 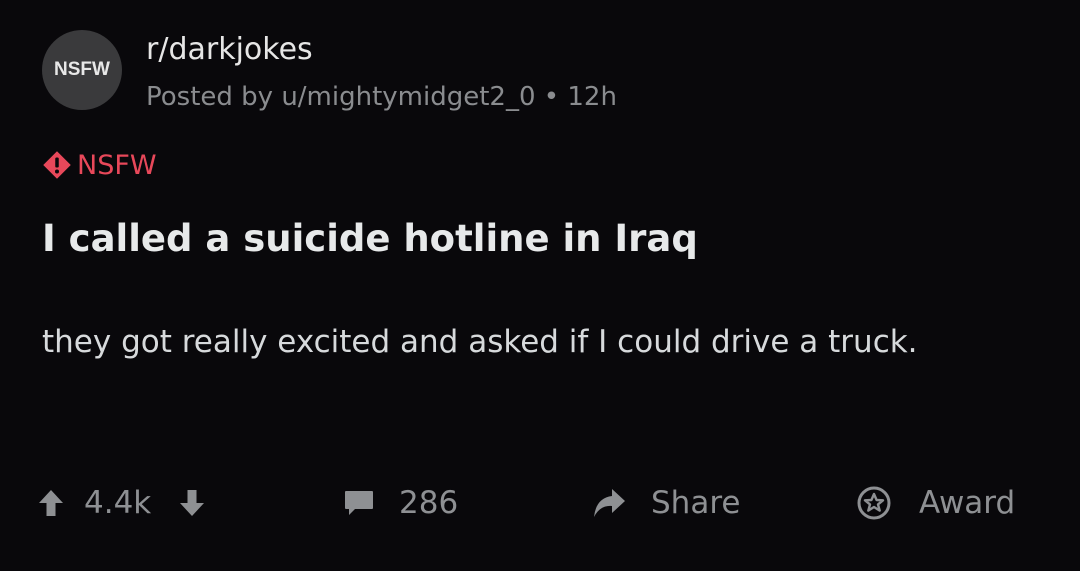 What do you see at coordinates (370, 239) in the screenshot?
I see `post-title: I called a suicide hotline in Iraq` at bounding box center [370, 239].